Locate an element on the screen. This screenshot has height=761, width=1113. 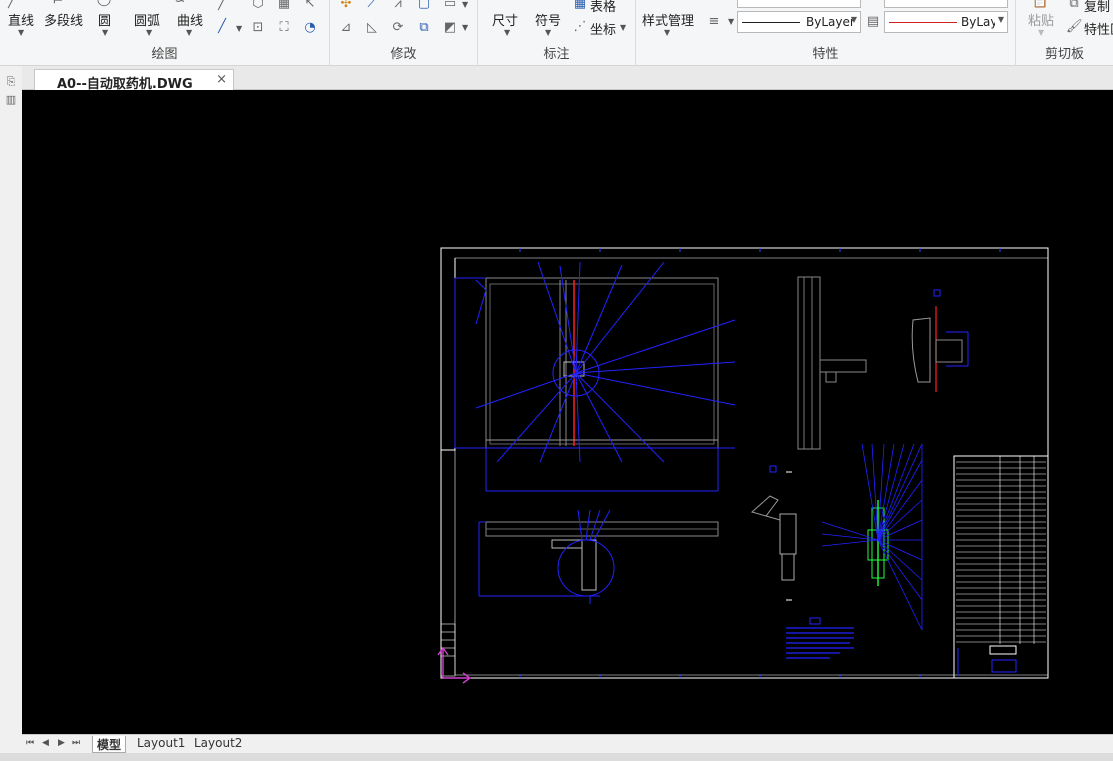
layer-select is located at coordinates (799, 4).